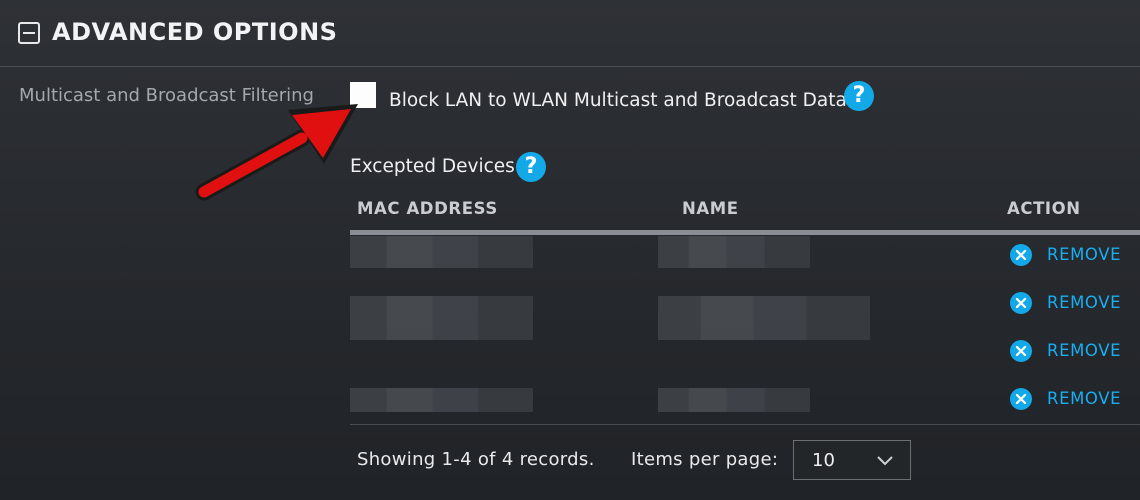  What do you see at coordinates (852, 460) in the screenshot?
I see `items-per-page-select: 10` at bounding box center [852, 460].